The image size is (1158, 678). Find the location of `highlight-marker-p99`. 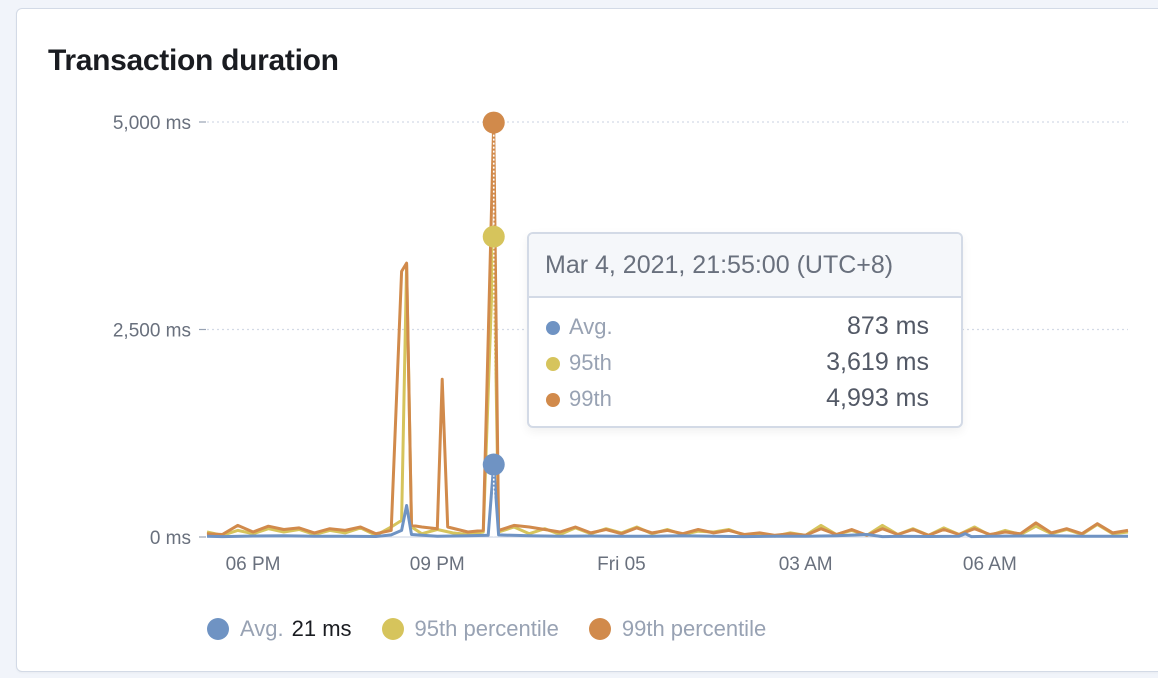

highlight-marker-p99 is located at coordinates (493, 122).